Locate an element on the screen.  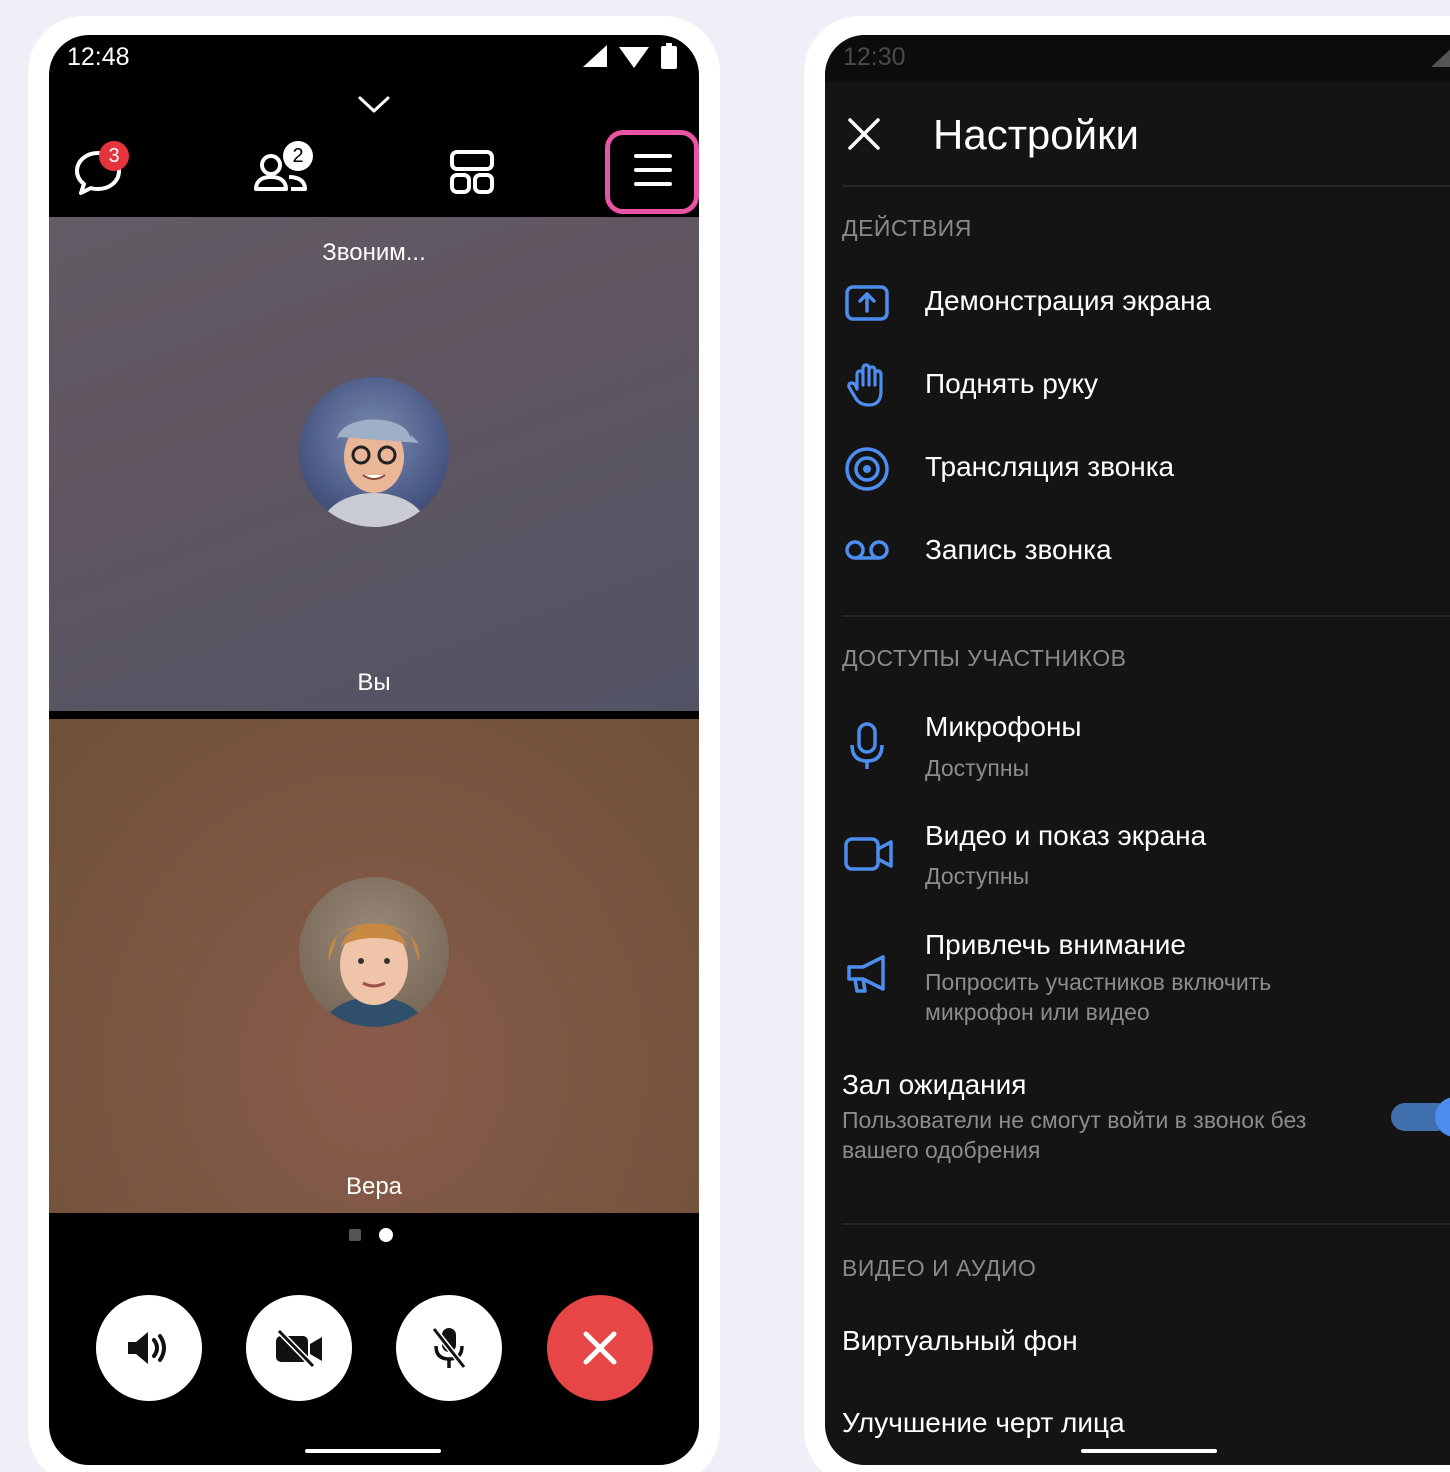
screen-share-icon is located at coordinates (867, 303).